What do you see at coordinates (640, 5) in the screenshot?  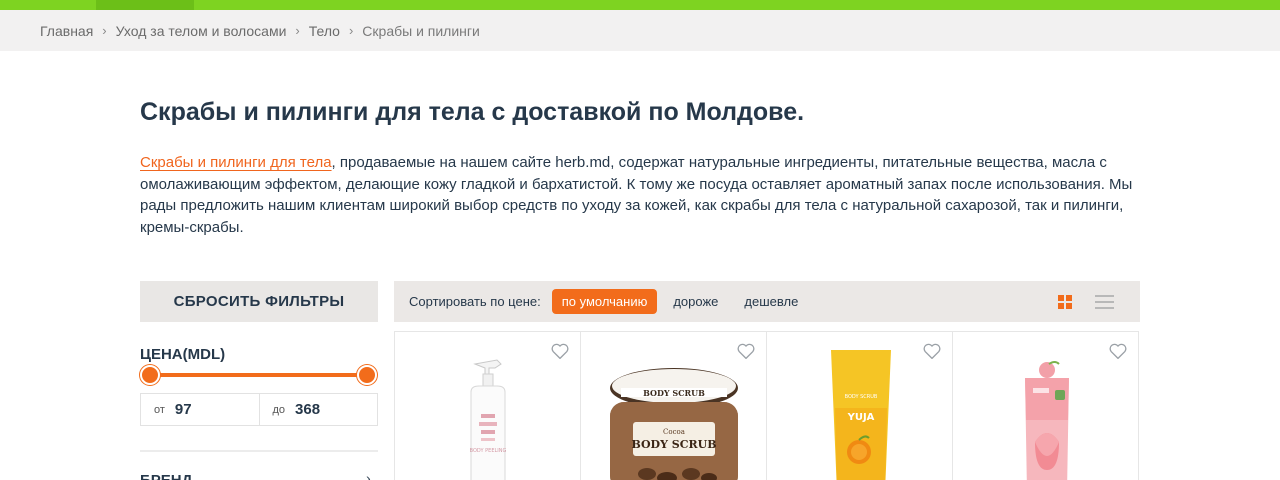 I see `top-green-bar` at bounding box center [640, 5].